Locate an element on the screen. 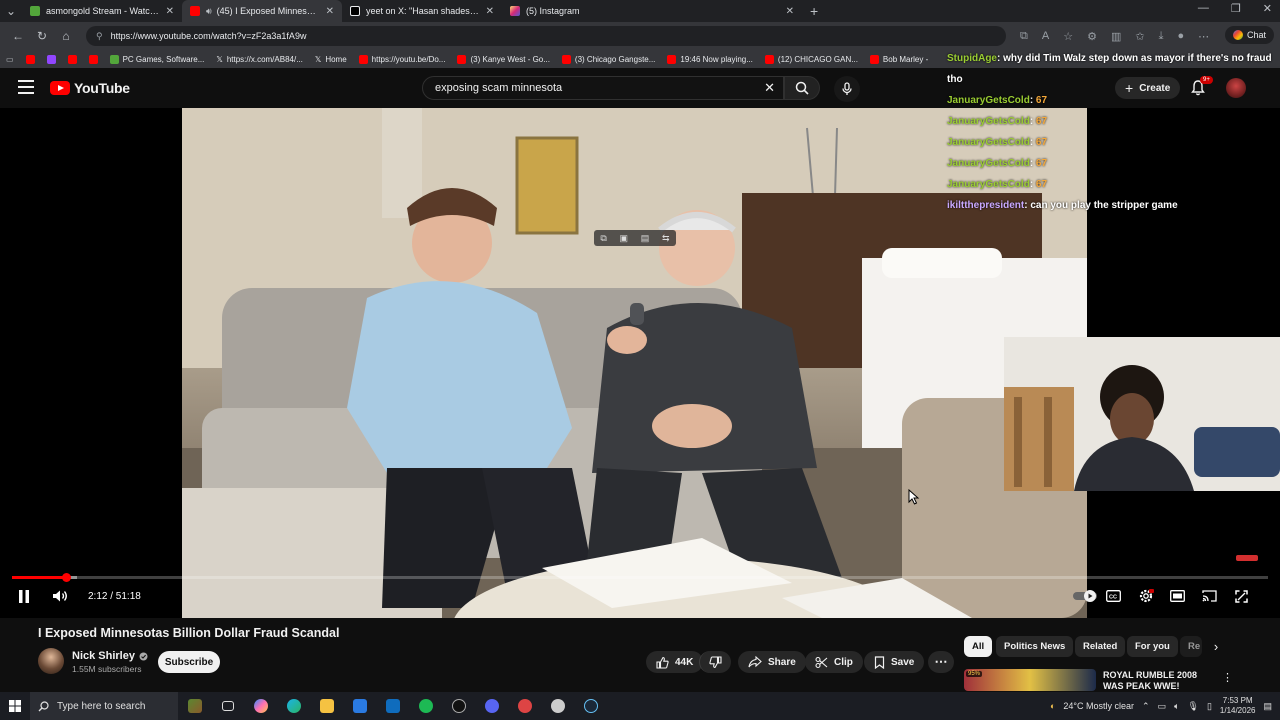 The image size is (1280, 720). share-button: Share is located at coordinates (772, 662).